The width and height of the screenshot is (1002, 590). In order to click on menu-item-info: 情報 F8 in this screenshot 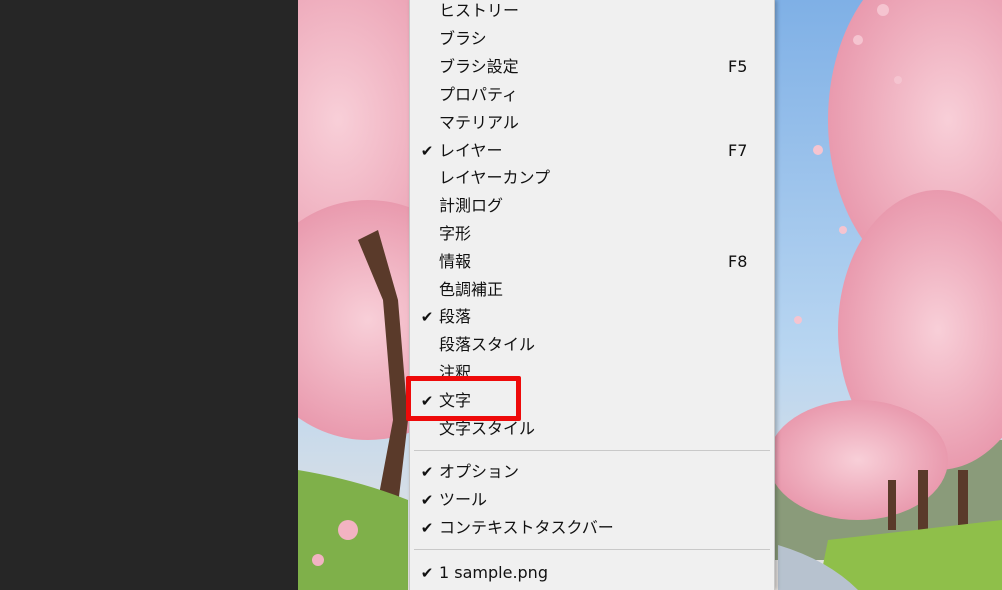, I will do `click(592, 262)`.